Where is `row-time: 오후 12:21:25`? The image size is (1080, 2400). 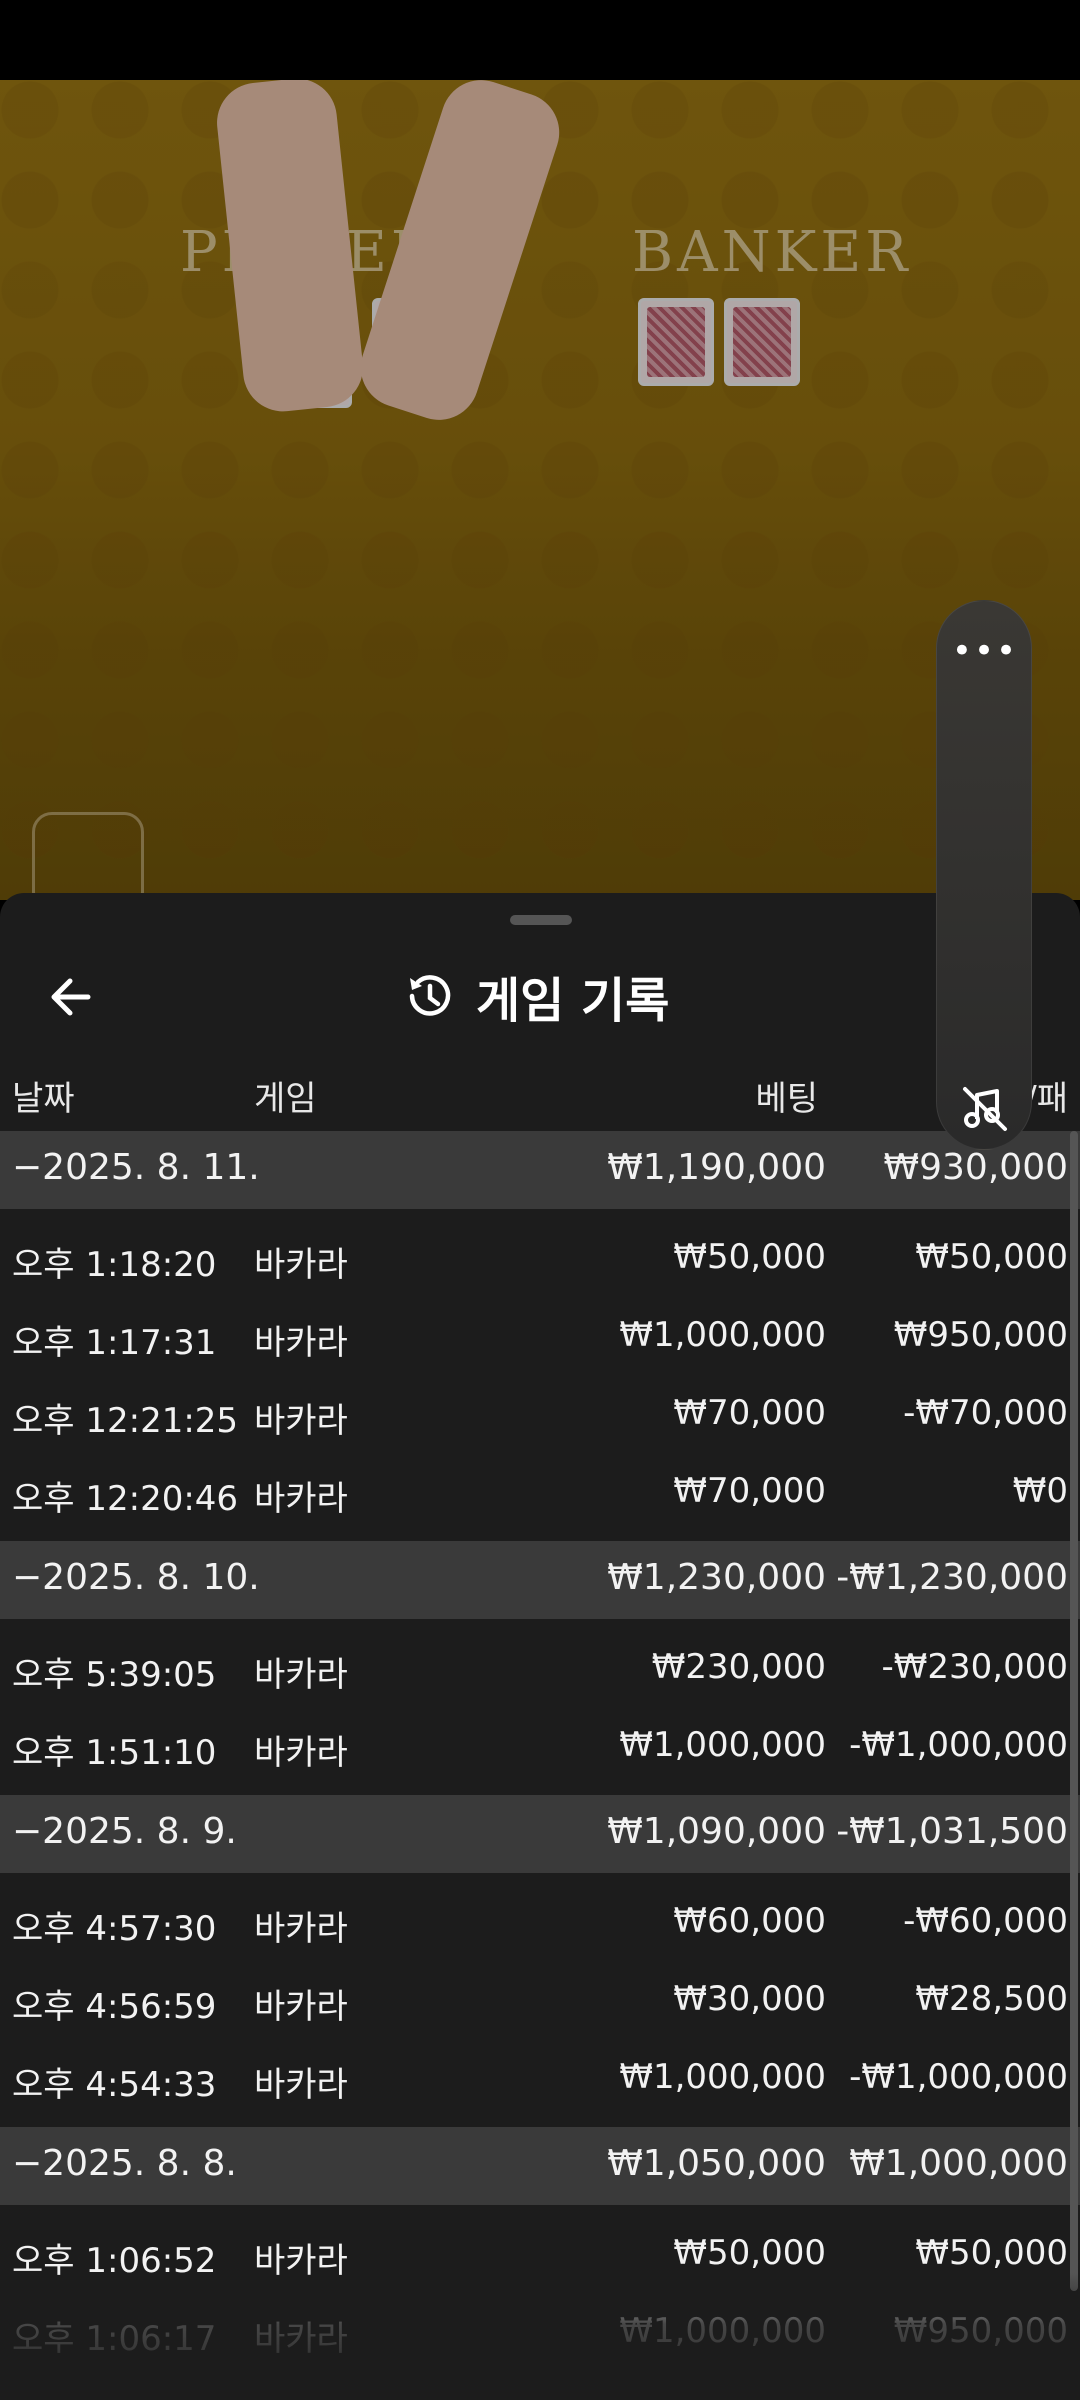 row-time: 오후 12:21:25 is located at coordinates (125, 1421).